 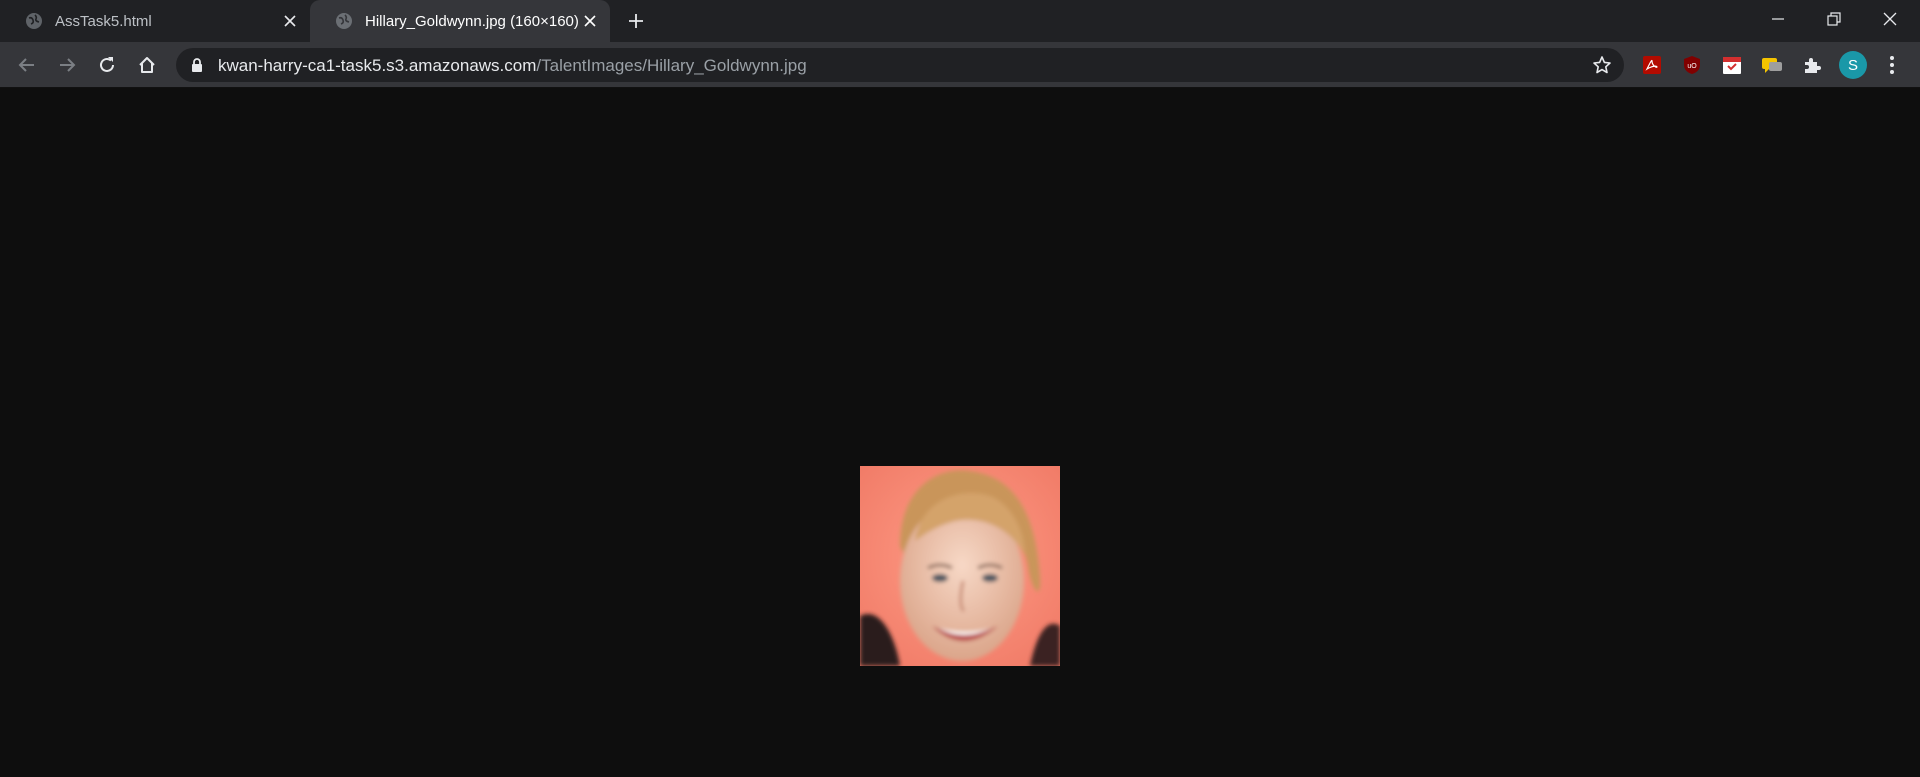 I want to click on pdf-extension-icon, so click(x=1652, y=65).